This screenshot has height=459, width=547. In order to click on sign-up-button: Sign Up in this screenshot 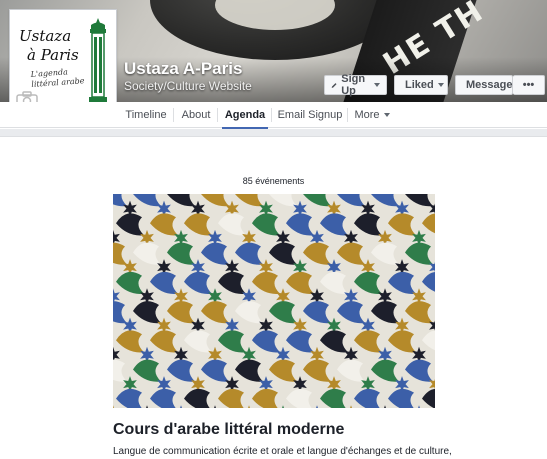, I will do `click(355, 85)`.